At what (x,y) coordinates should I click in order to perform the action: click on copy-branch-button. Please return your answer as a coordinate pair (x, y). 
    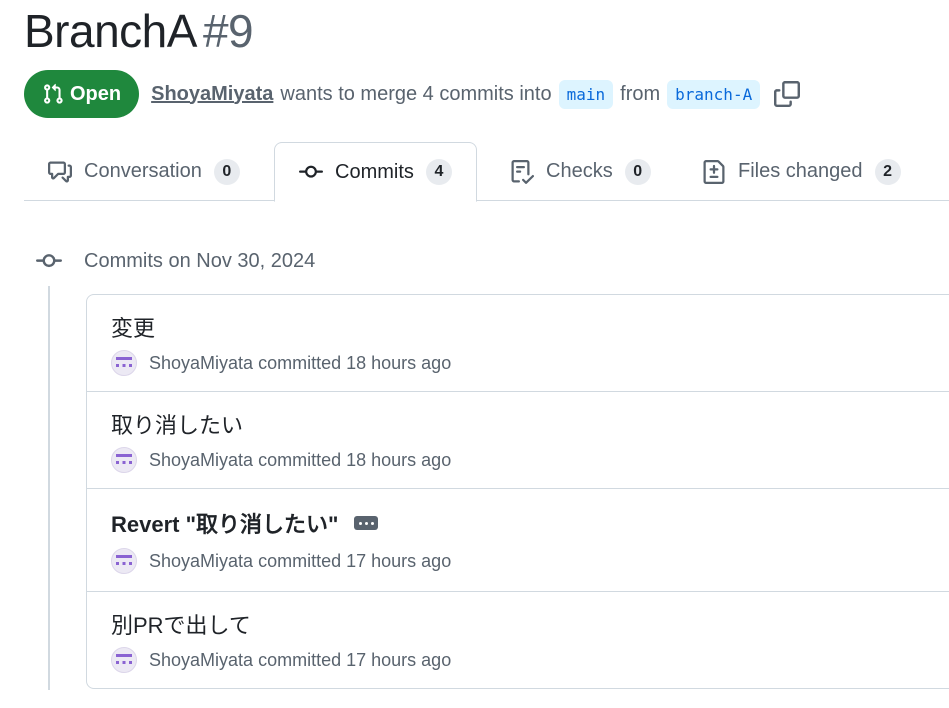
    Looking at the image, I should click on (787, 94).